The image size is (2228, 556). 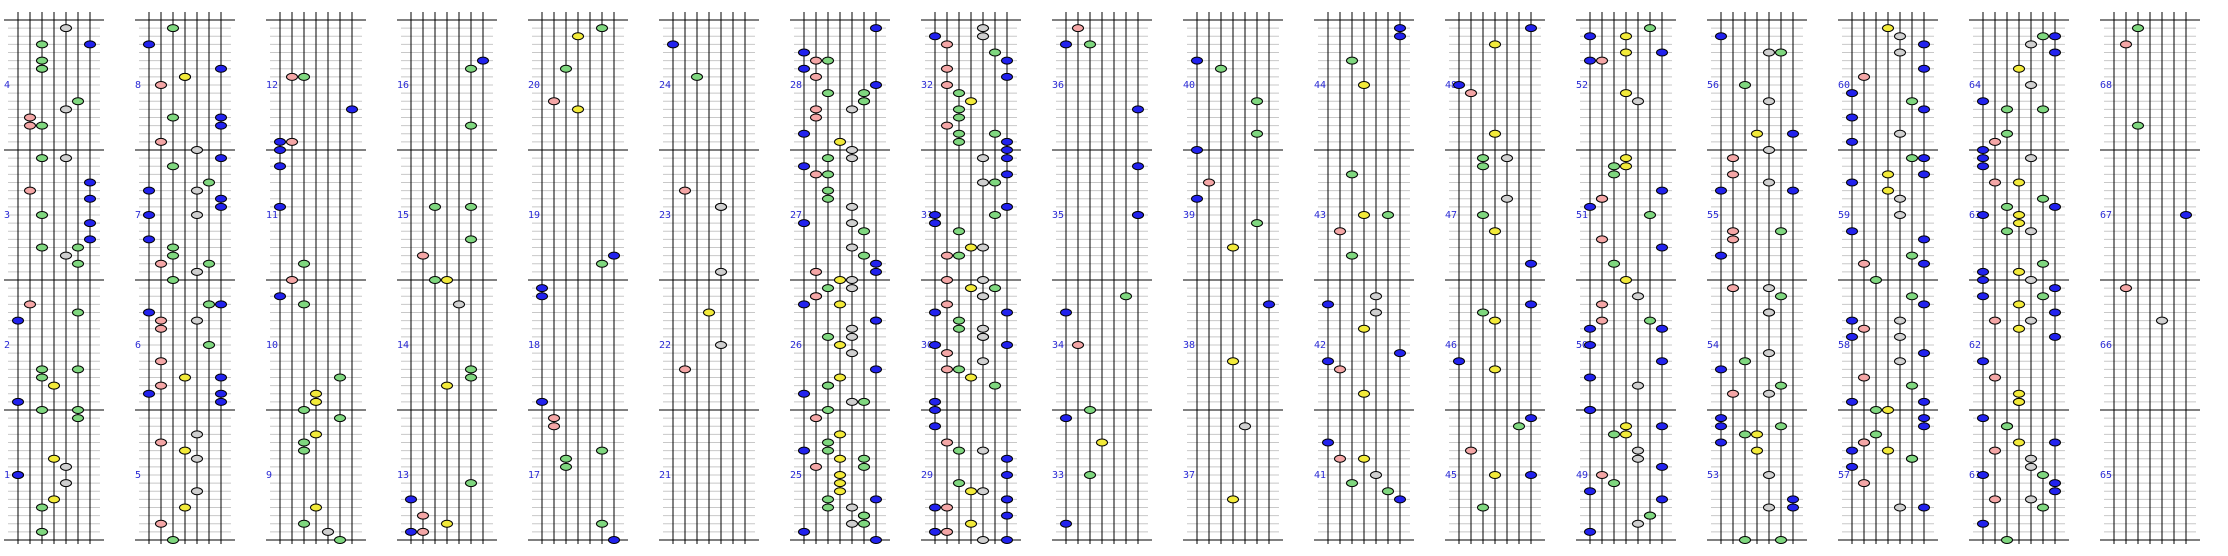 I want to click on measure-number: 13, so click(x=403, y=475).